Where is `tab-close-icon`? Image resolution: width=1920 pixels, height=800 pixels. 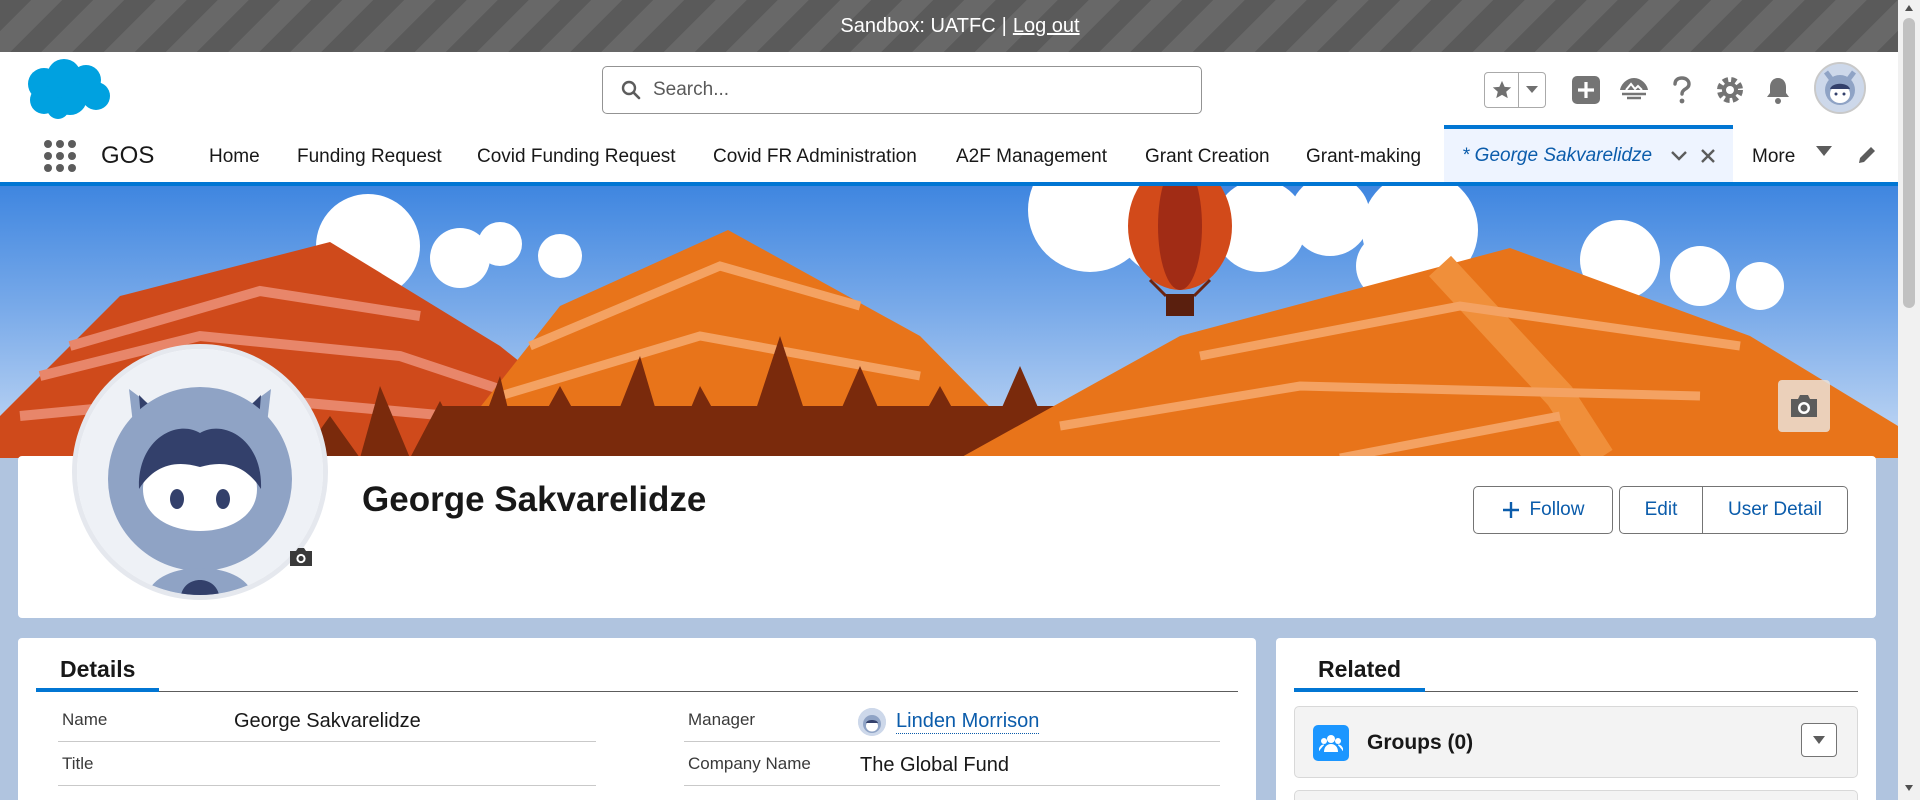 tab-close-icon is located at coordinates (1708, 156).